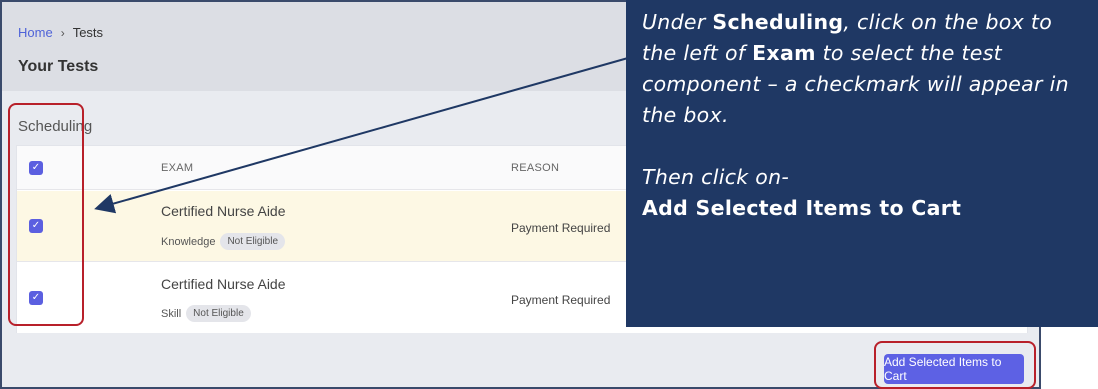  What do you see at coordinates (802, 208) in the screenshot?
I see `instruction-keyword-cart: Add Selected Items to Cart` at bounding box center [802, 208].